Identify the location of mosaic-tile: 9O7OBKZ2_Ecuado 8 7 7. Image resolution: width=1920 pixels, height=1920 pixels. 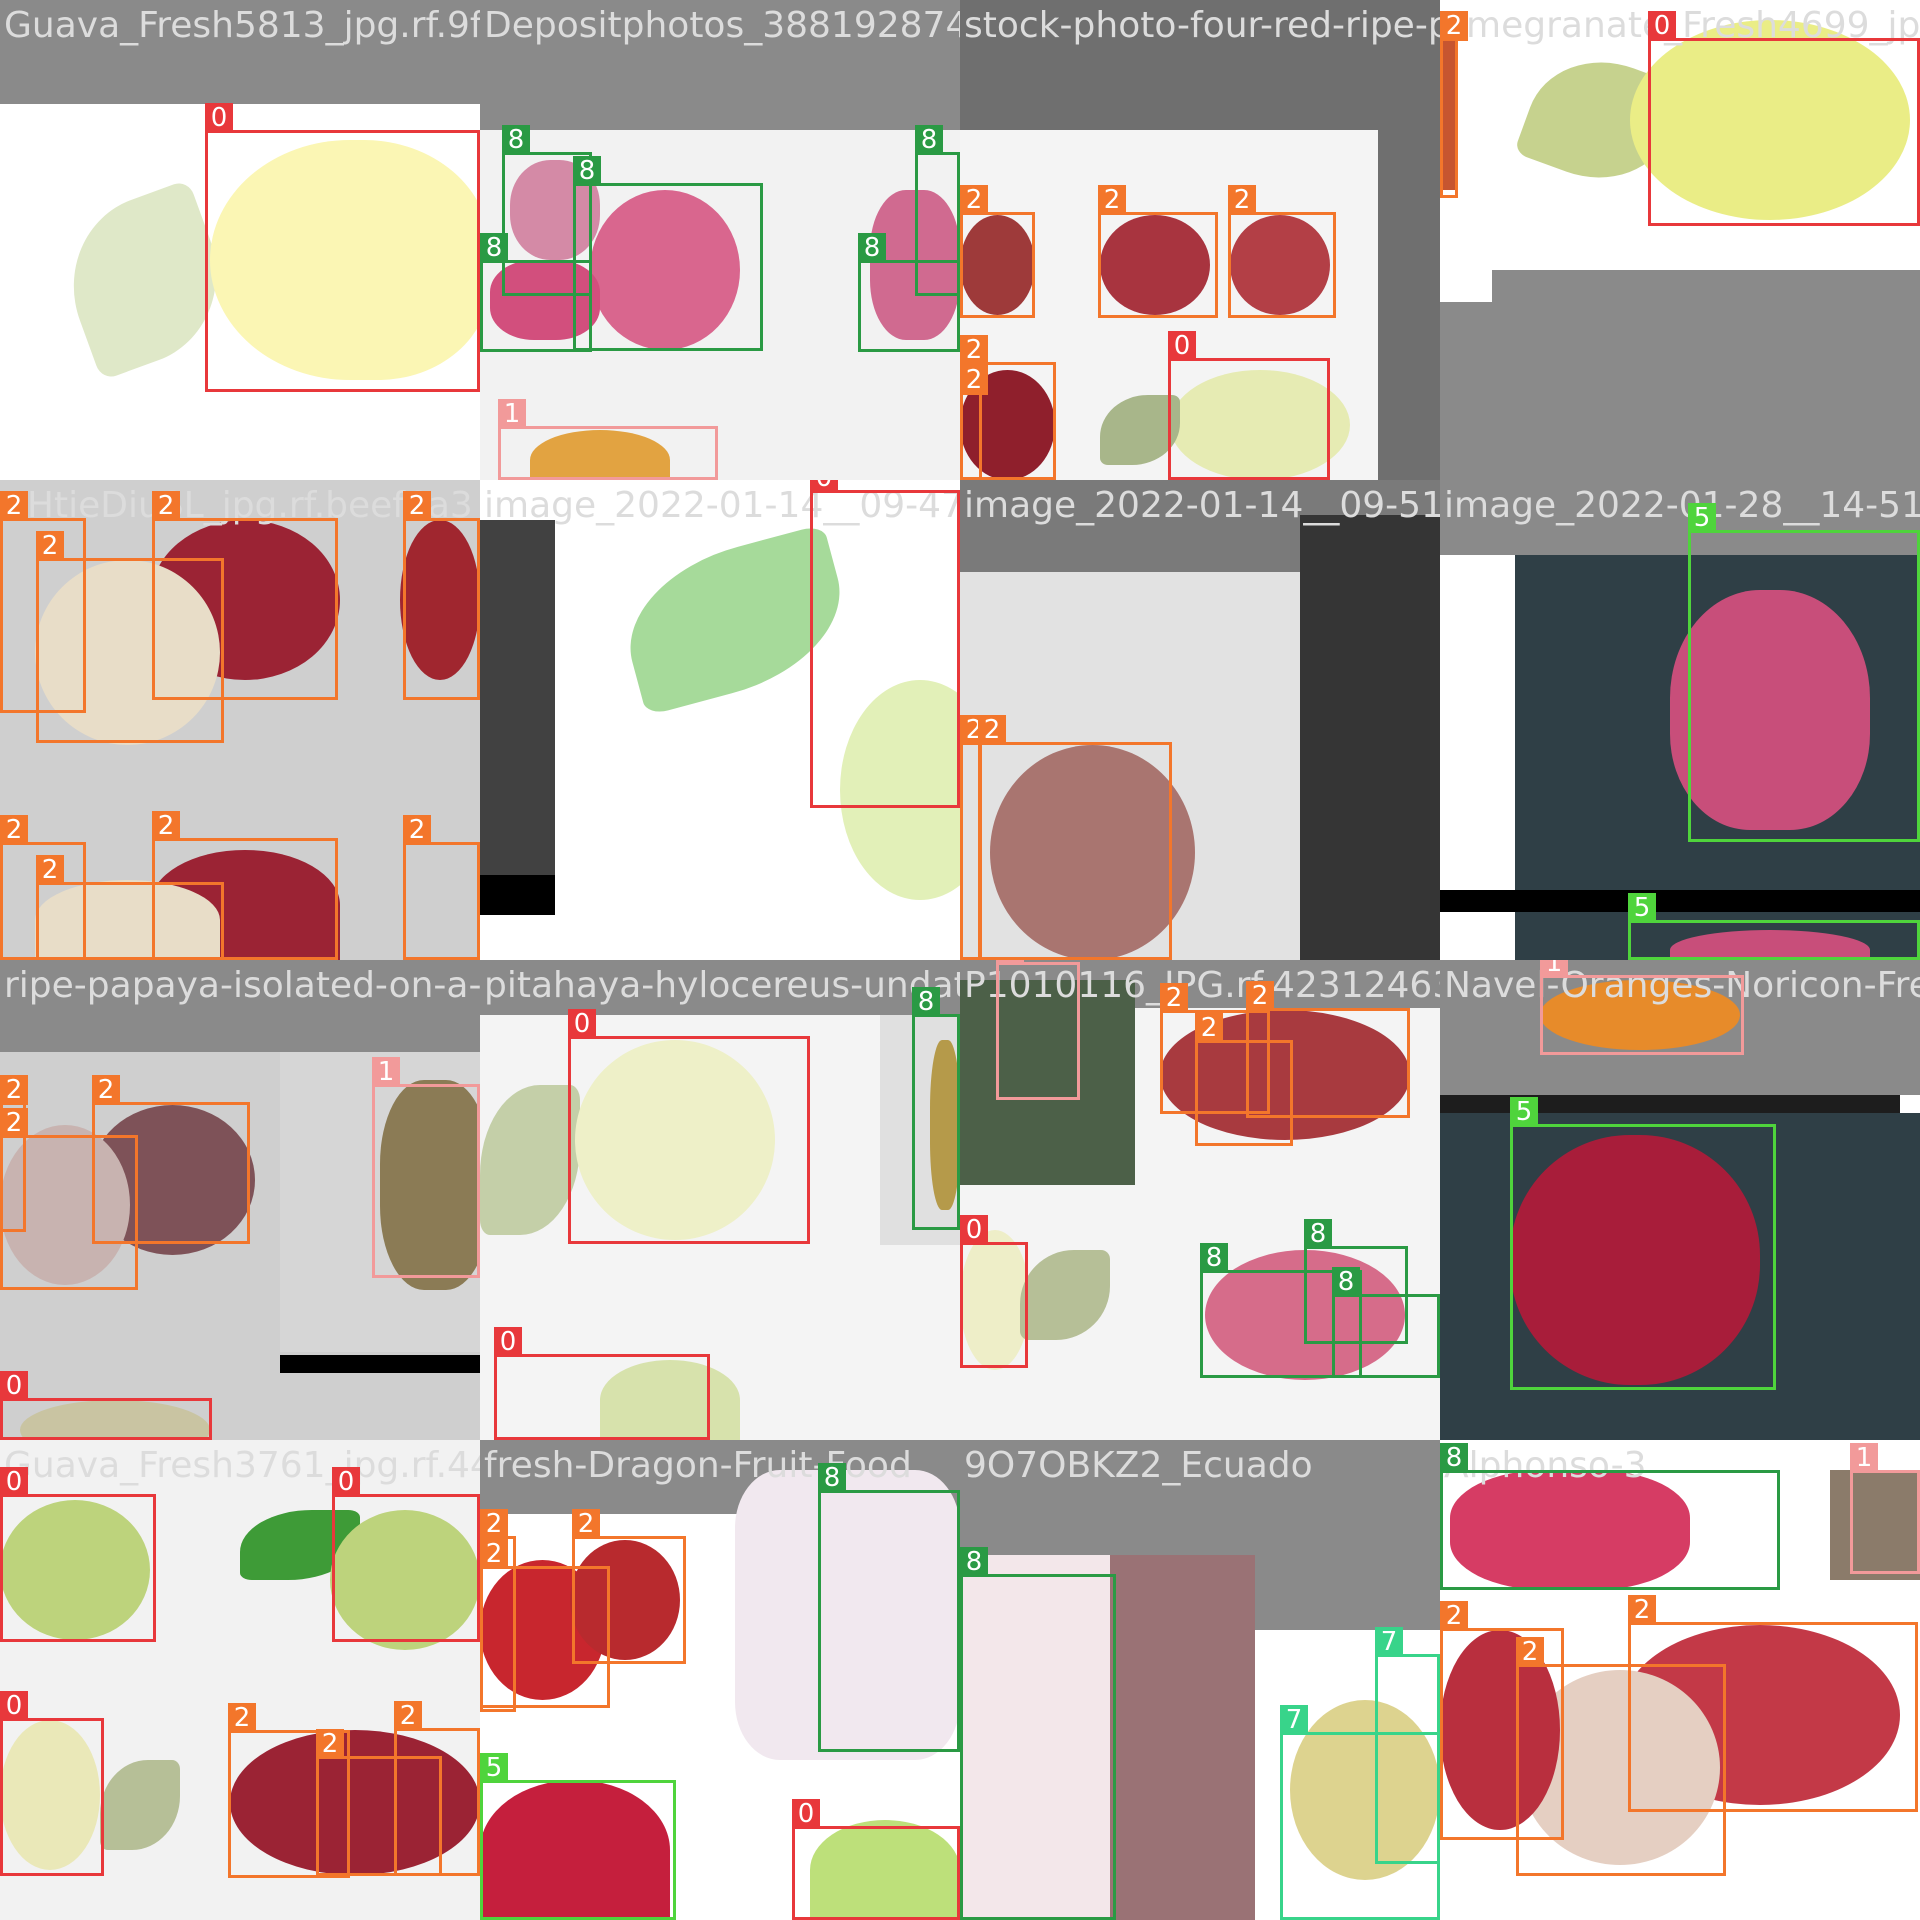
(1200, 1680).